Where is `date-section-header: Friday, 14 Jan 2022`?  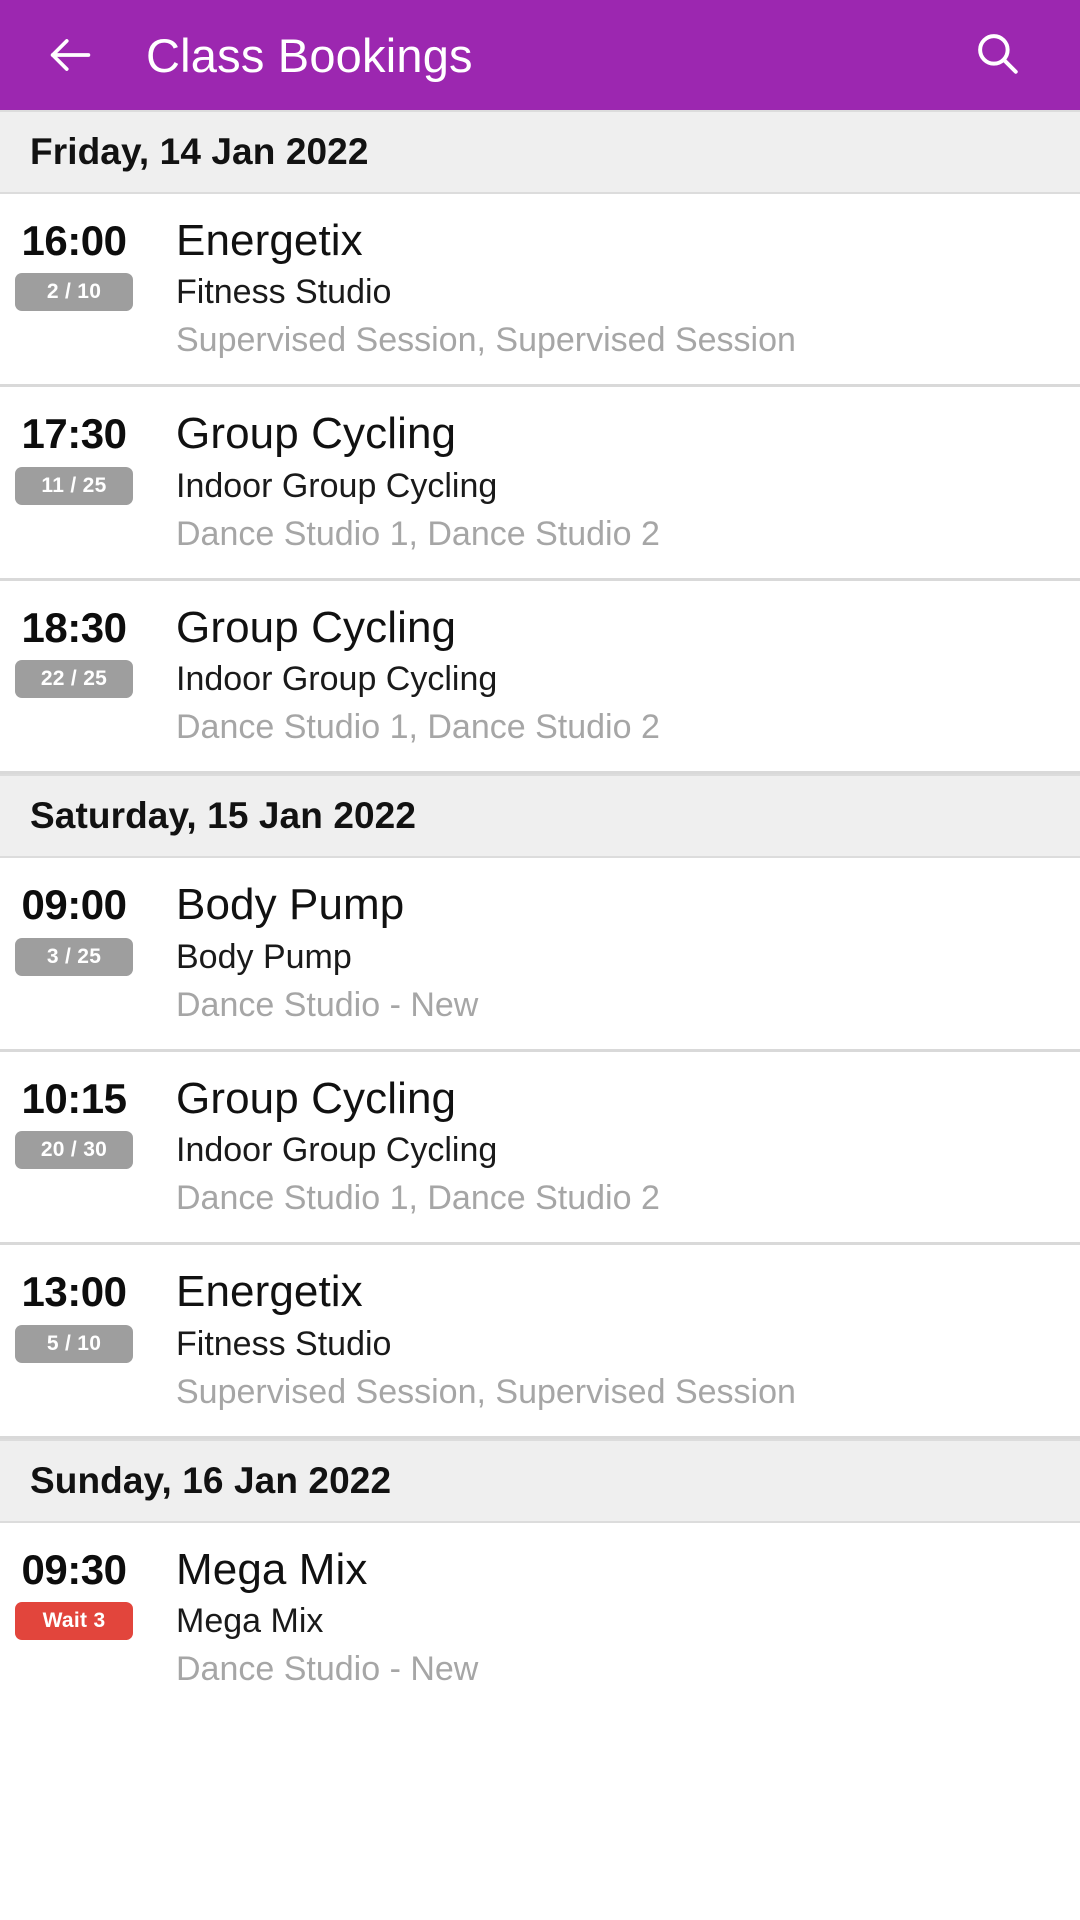
date-section-header: Friday, 14 Jan 2022 is located at coordinates (540, 152).